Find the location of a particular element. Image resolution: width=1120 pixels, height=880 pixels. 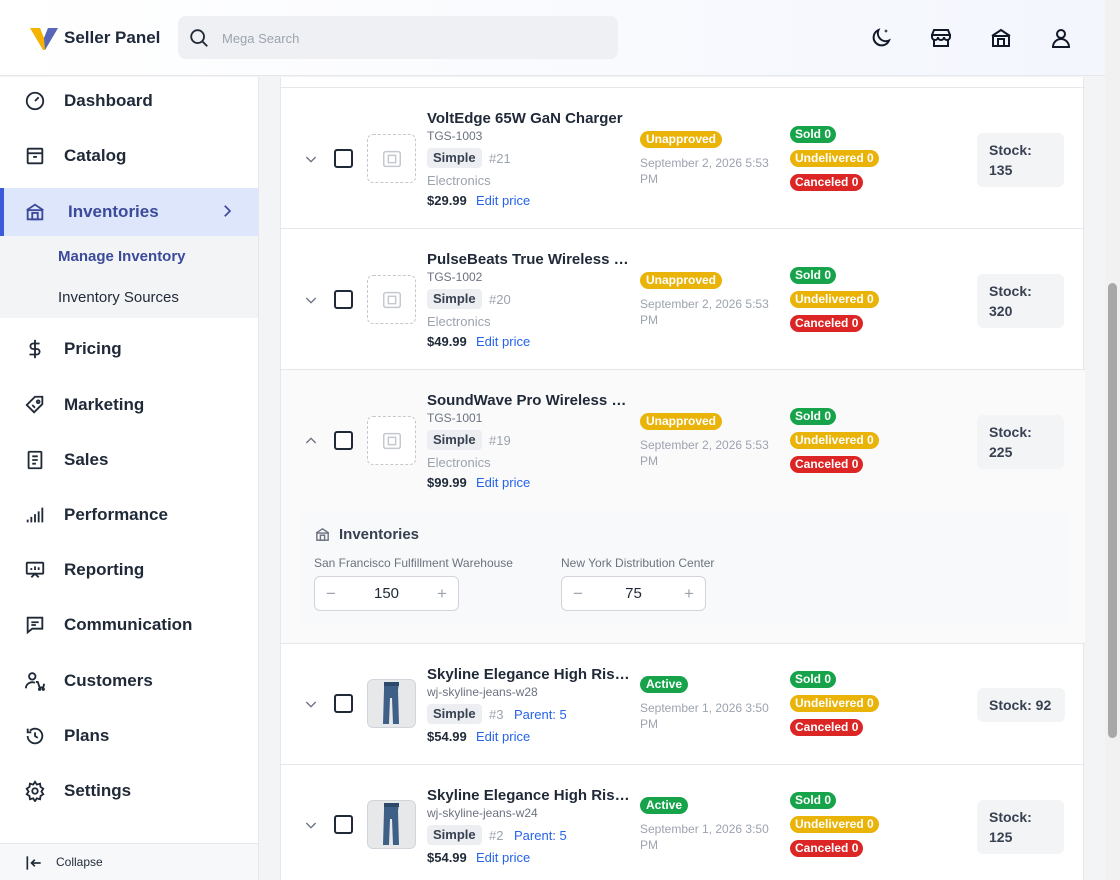

sidebar-item-settings: Settings is located at coordinates (129, 791).